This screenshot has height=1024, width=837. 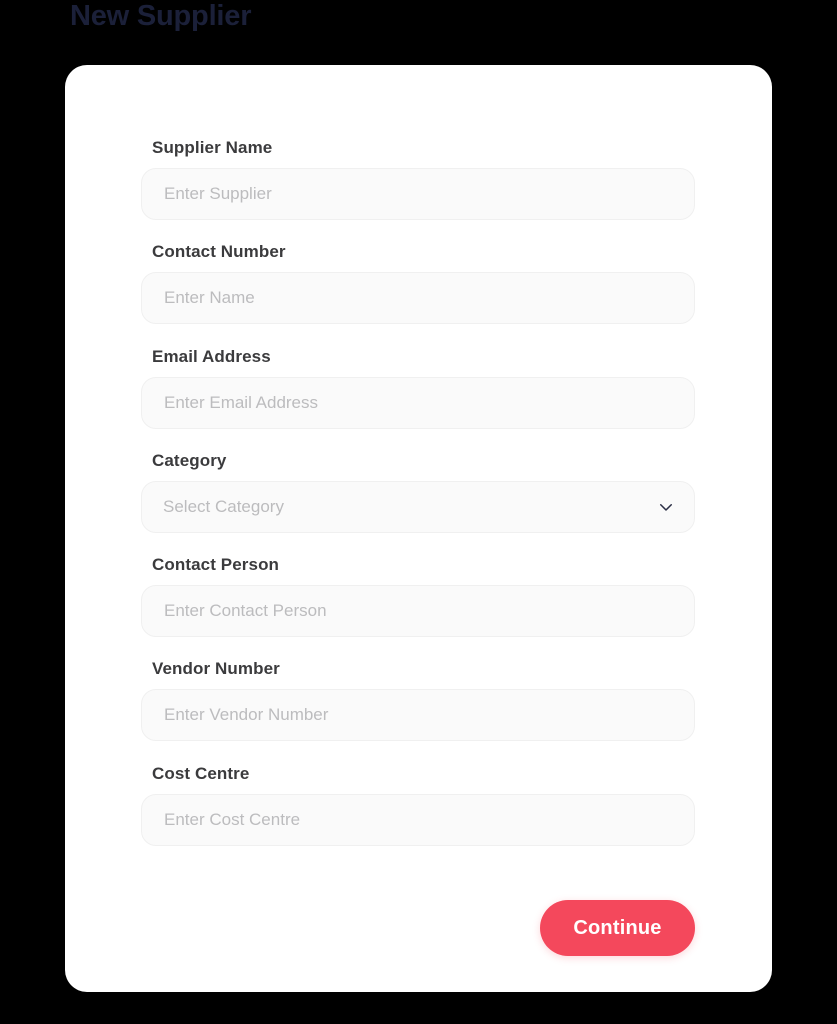 I want to click on cost-centre-input, so click(x=418, y=820).